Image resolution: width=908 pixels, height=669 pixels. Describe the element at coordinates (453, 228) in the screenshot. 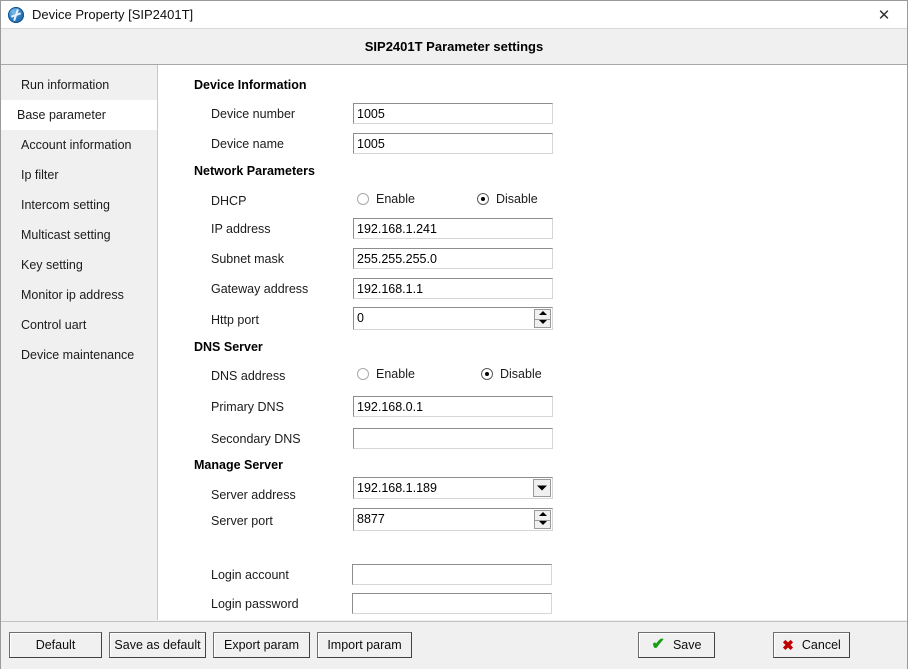

I see `ip-address-input` at that location.